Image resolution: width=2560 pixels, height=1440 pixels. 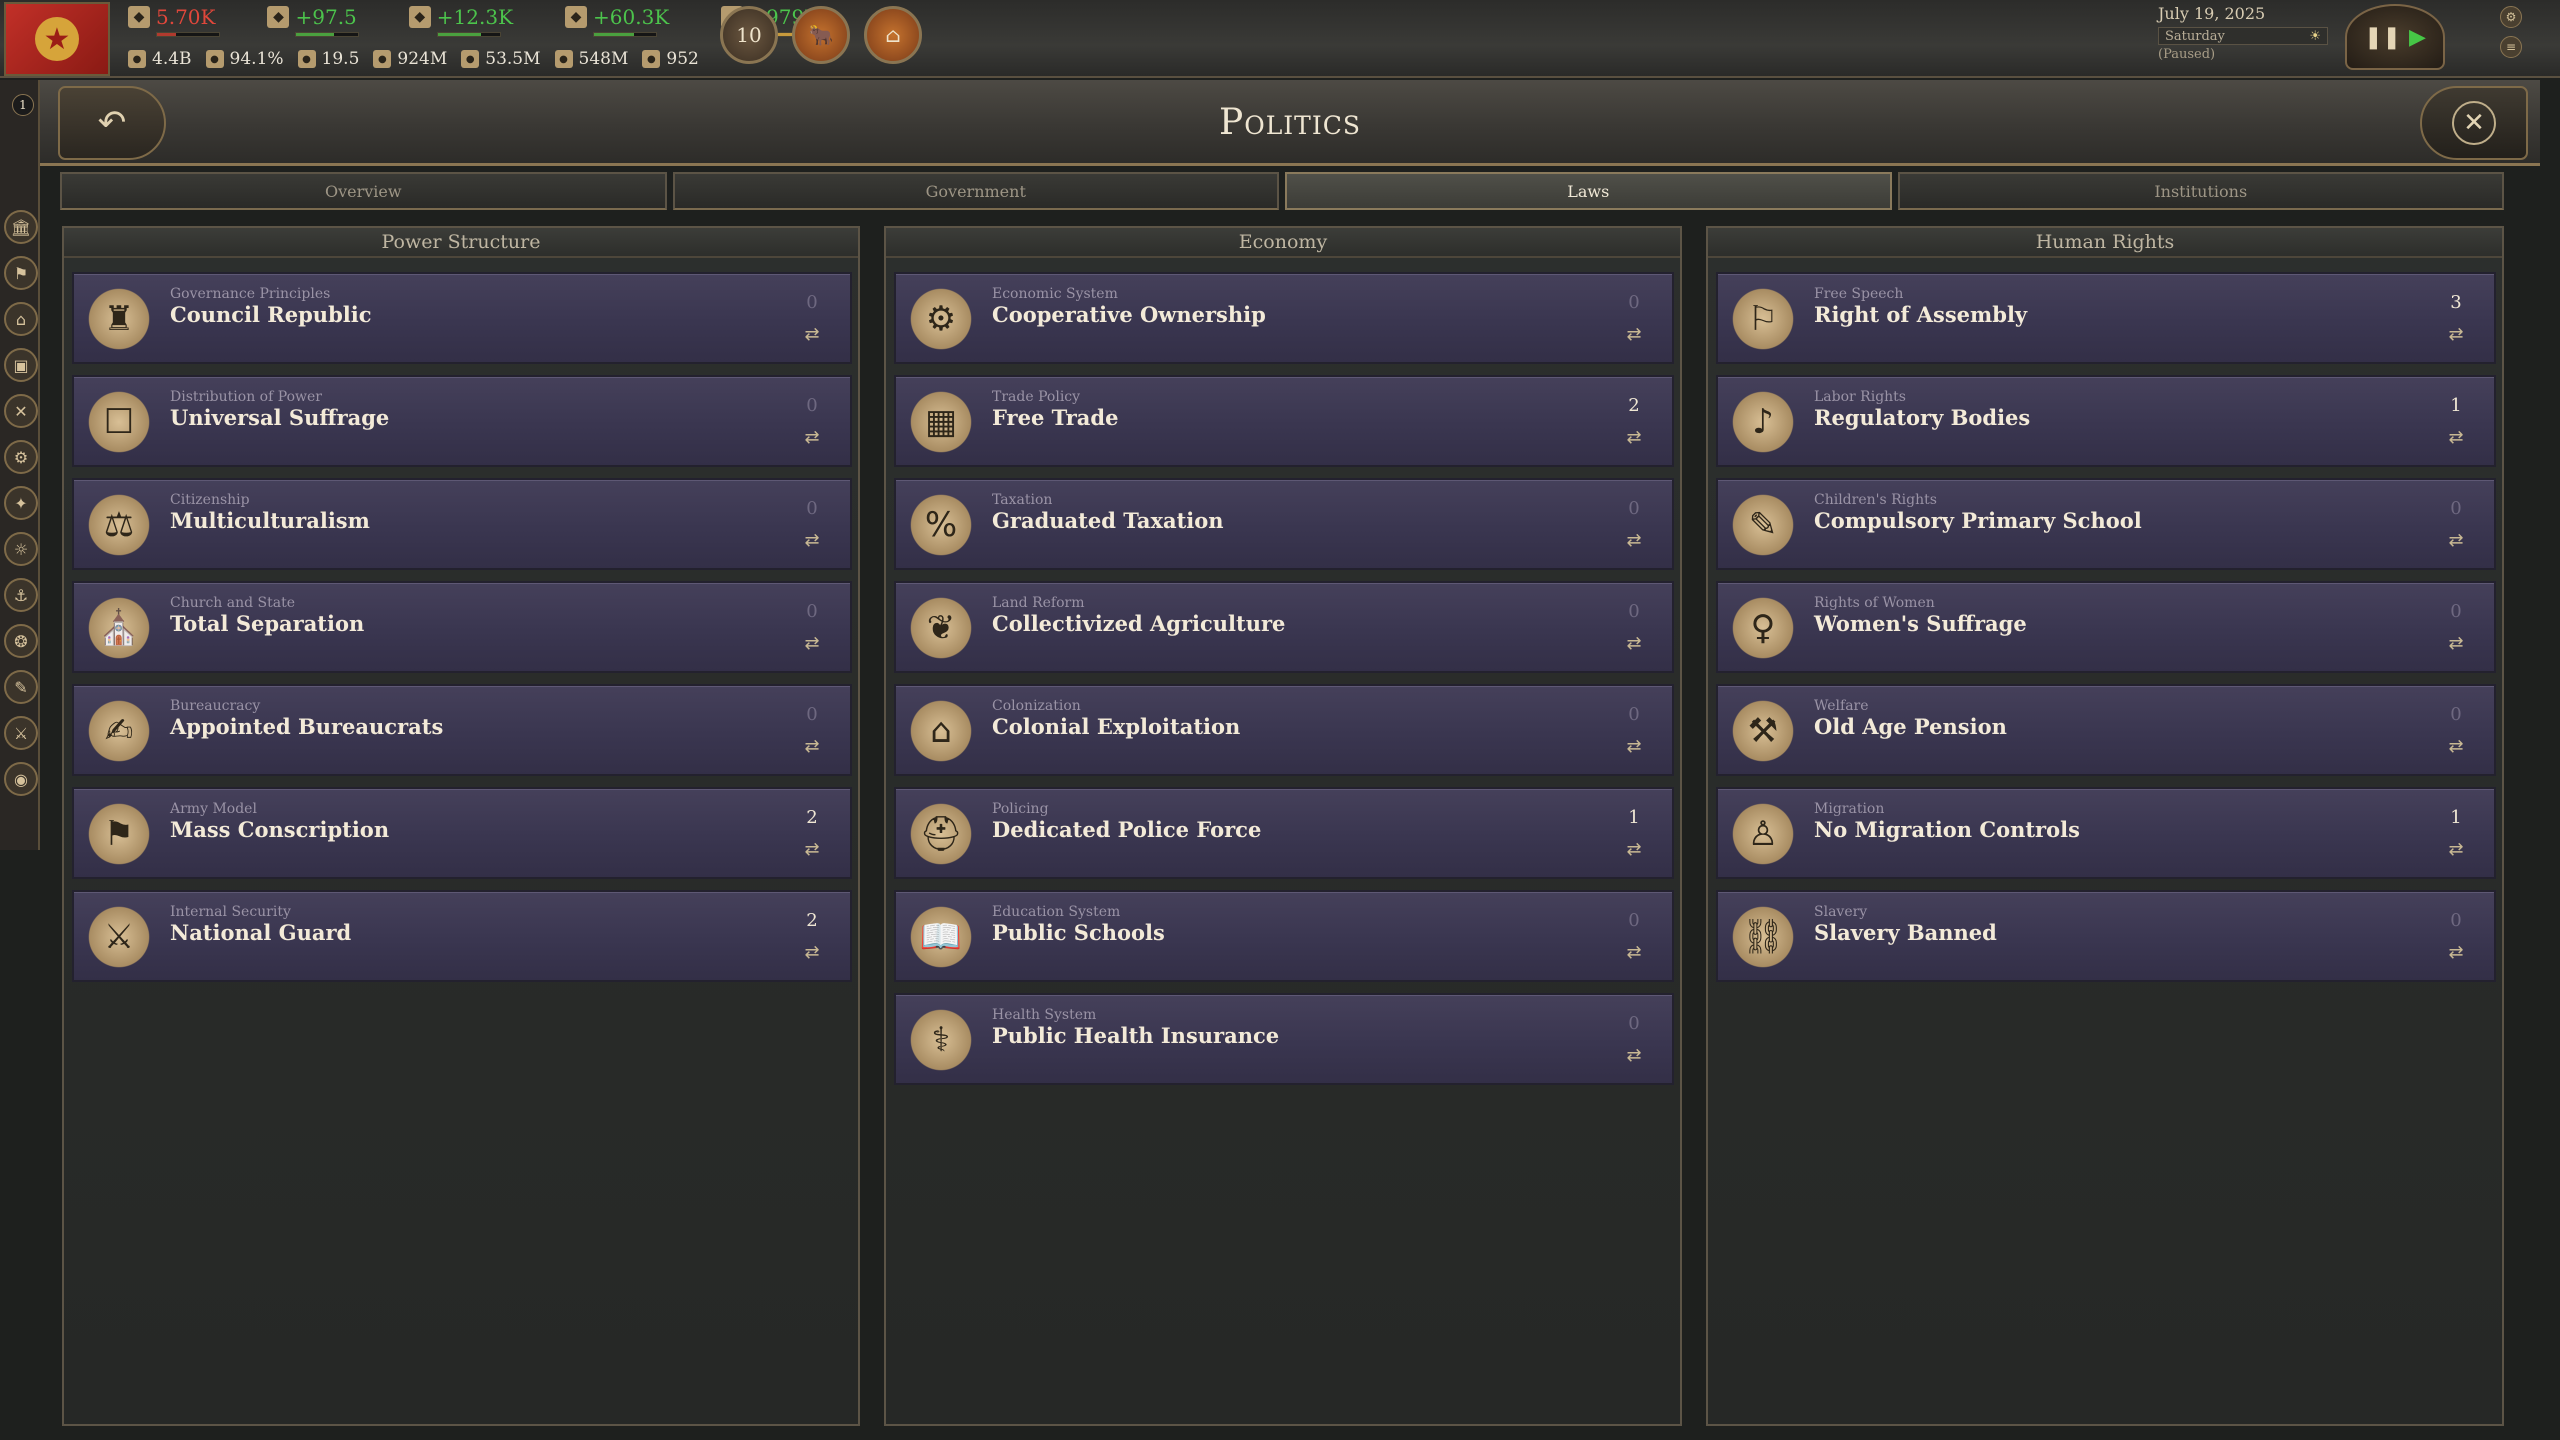 What do you see at coordinates (462, 730) in the screenshot?
I see `law-card: ✍ Bureaucracy Appointed Bureaucrats 0 ⇄` at bounding box center [462, 730].